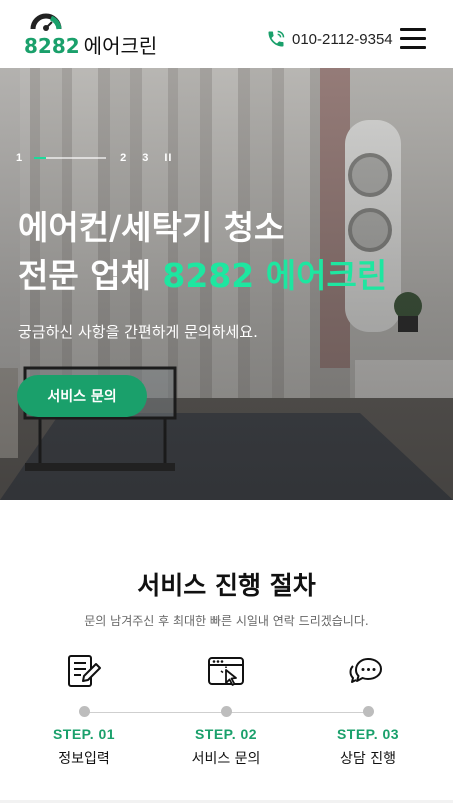  I want to click on process-title: 서비스 진행 절차, so click(226, 585).